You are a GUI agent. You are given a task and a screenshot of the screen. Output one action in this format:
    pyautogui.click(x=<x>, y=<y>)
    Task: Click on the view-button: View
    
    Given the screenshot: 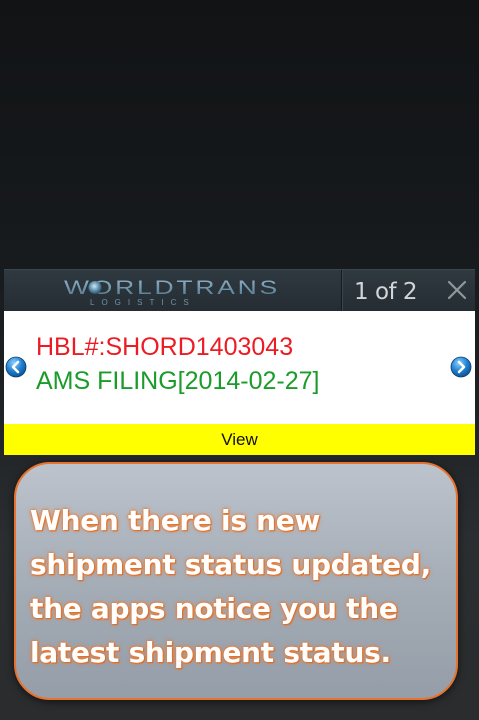 What is the action you would take?
    pyautogui.click(x=239, y=439)
    